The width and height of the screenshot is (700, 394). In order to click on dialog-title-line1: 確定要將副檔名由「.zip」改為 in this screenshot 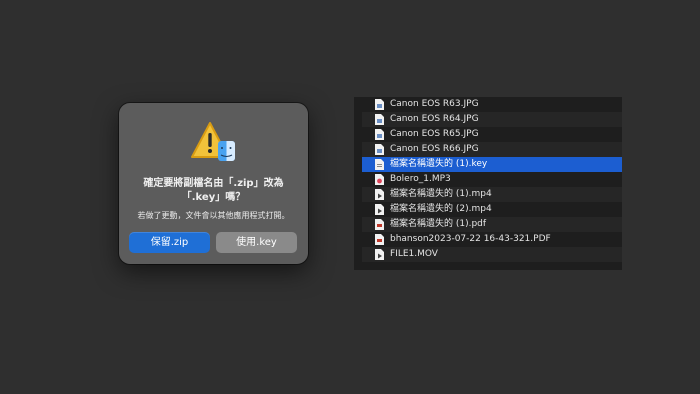, I will do `click(213, 183)`.